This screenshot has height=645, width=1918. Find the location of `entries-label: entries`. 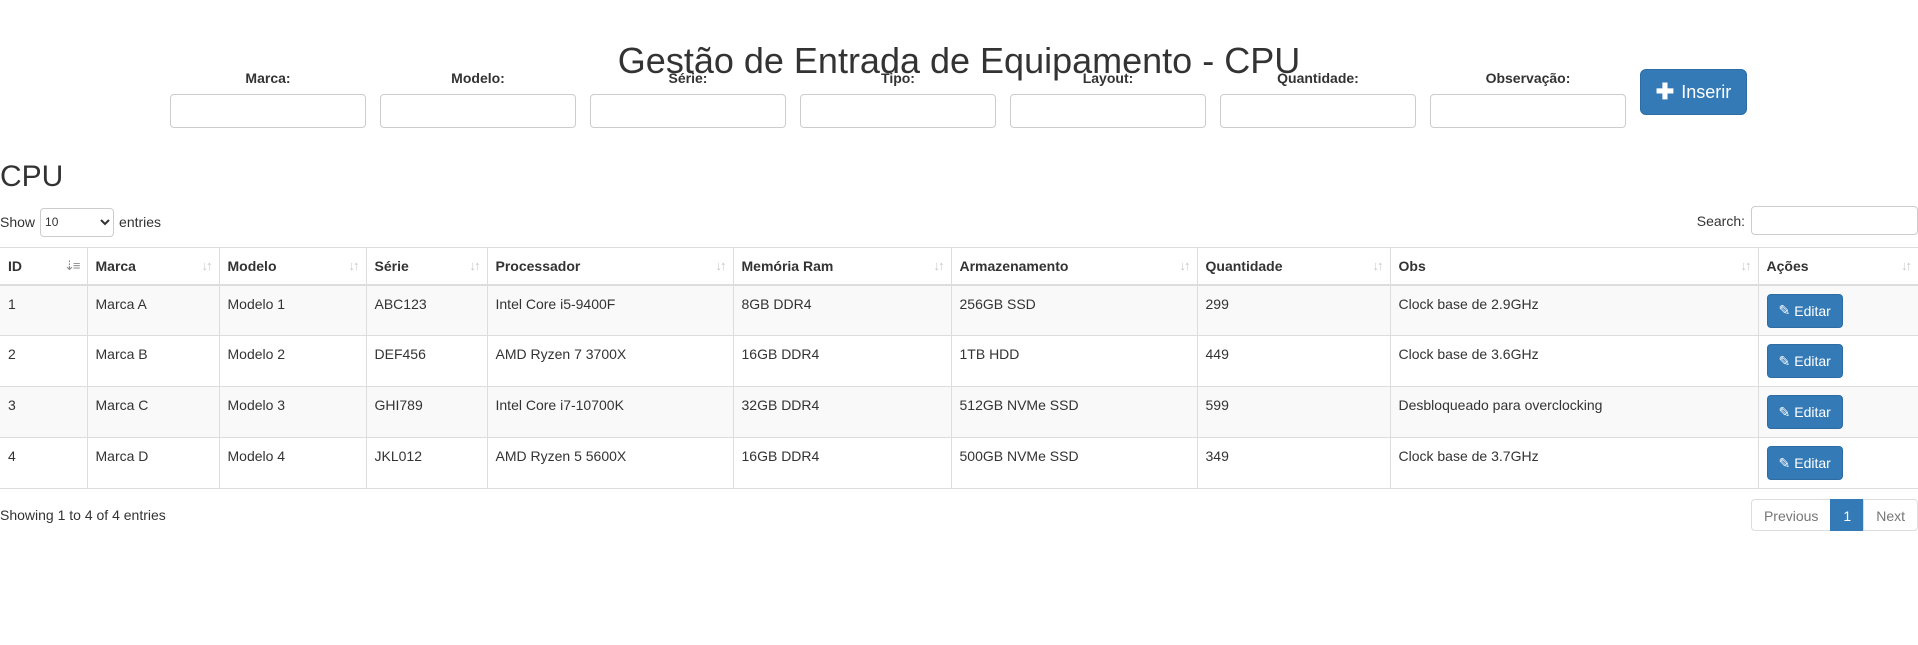

entries-label: entries is located at coordinates (140, 222).